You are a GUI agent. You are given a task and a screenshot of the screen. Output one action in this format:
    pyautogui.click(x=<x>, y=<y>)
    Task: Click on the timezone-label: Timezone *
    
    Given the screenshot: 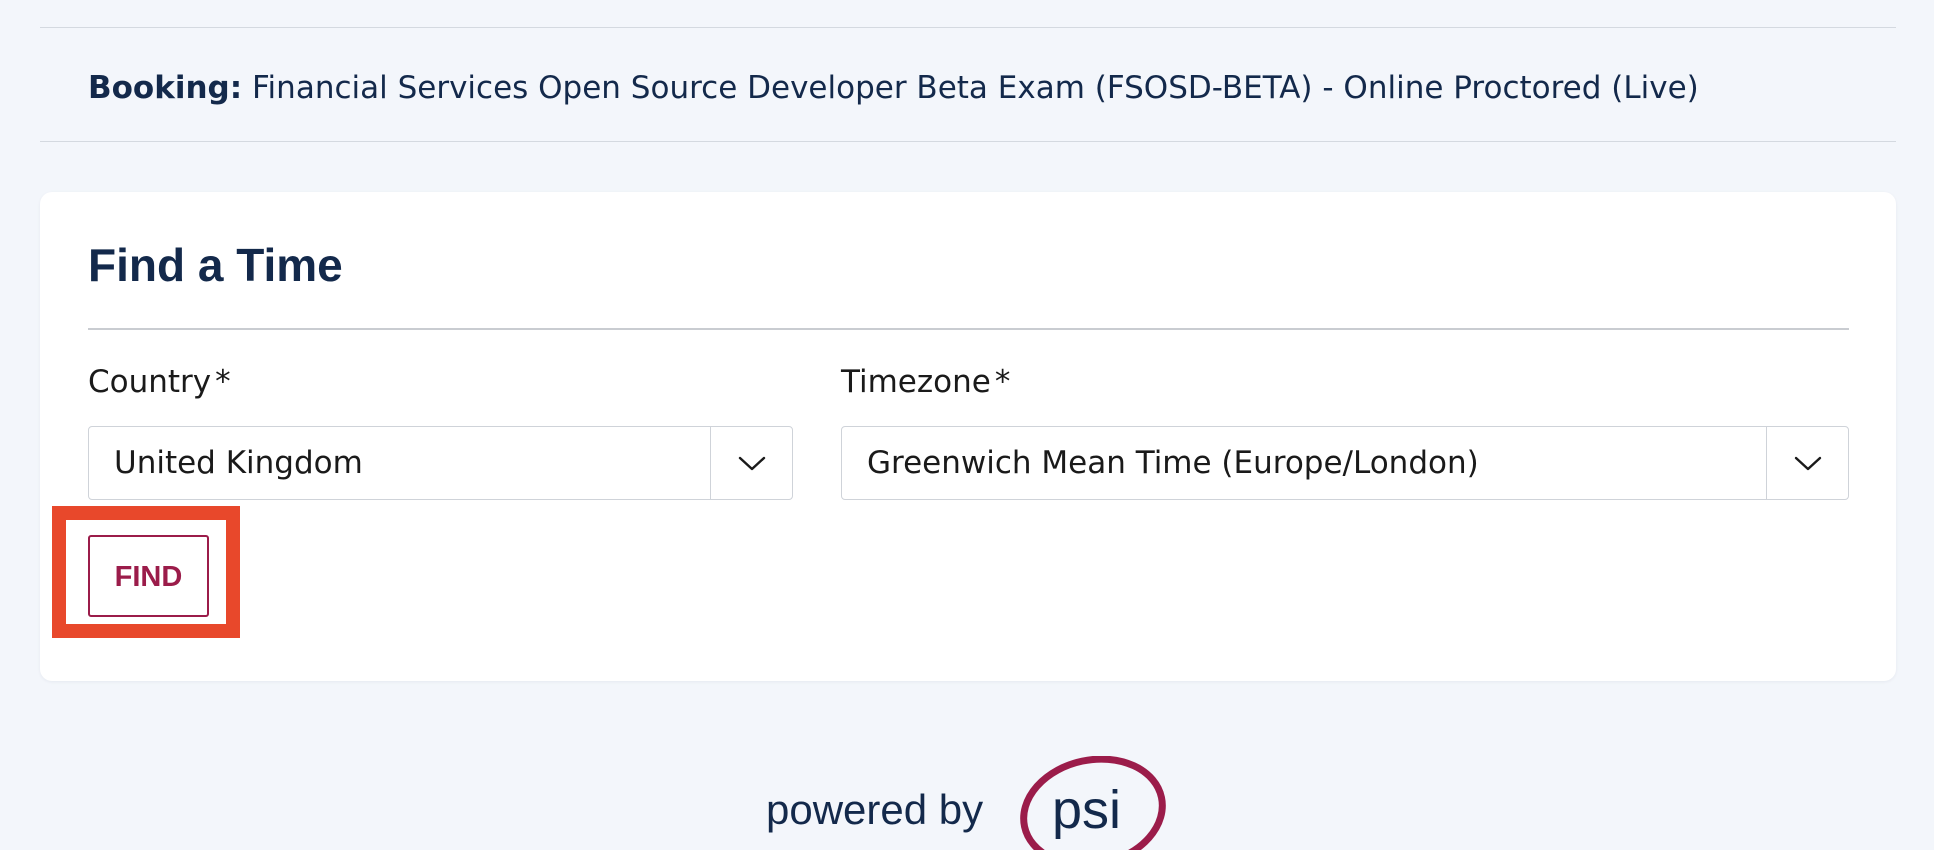 What is the action you would take?
    pyautogui.click(x=925, y=382)
    